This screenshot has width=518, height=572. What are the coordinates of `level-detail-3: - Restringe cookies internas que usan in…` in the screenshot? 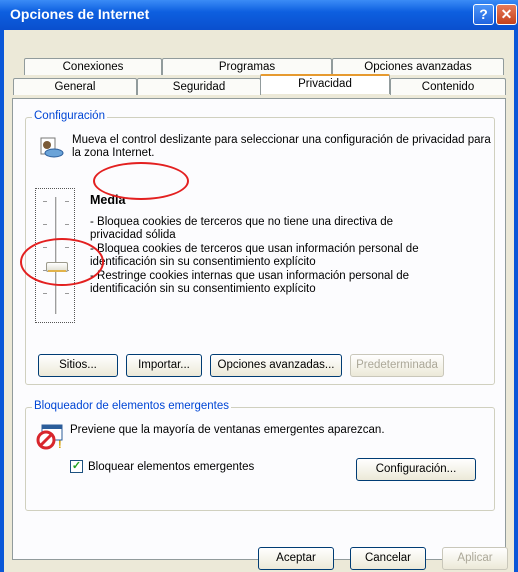 It's located at (249, 282).